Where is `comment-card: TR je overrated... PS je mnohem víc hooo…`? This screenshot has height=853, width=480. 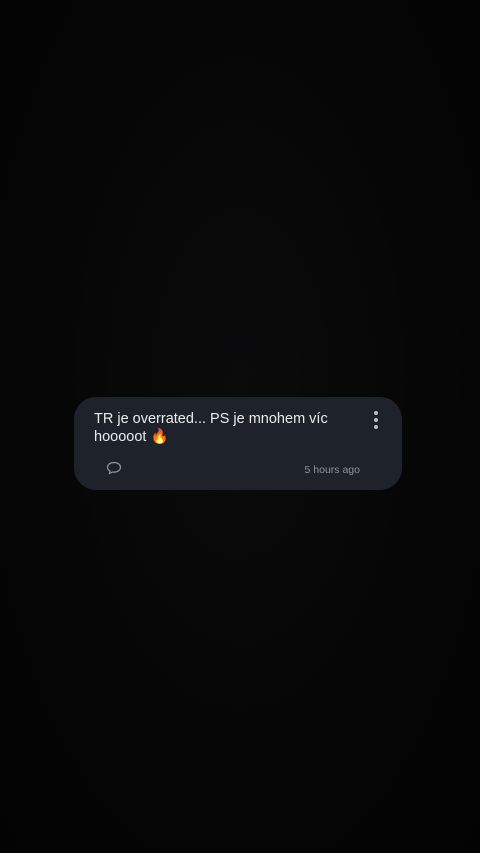 comment-card: TR je overrated... PS je mnohem víc hooo… is located at coordinates (238, 443).